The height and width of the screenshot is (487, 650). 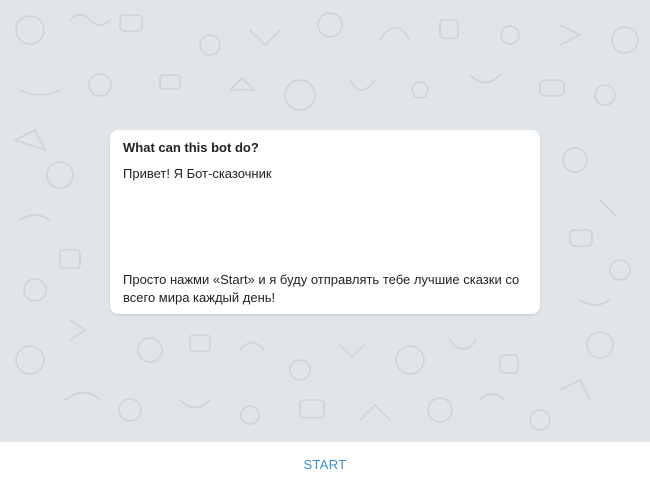 What do you see at coordinates (197, 173) in the screenshot?
I see `bot-info-greeting: Привет! Я Бот-сказочник` at bounding box center [197, 173].